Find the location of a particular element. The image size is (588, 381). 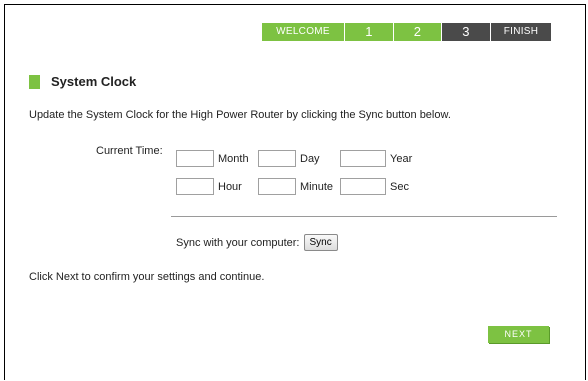

section-heading: System Clock is located at coordinates (82, 81).